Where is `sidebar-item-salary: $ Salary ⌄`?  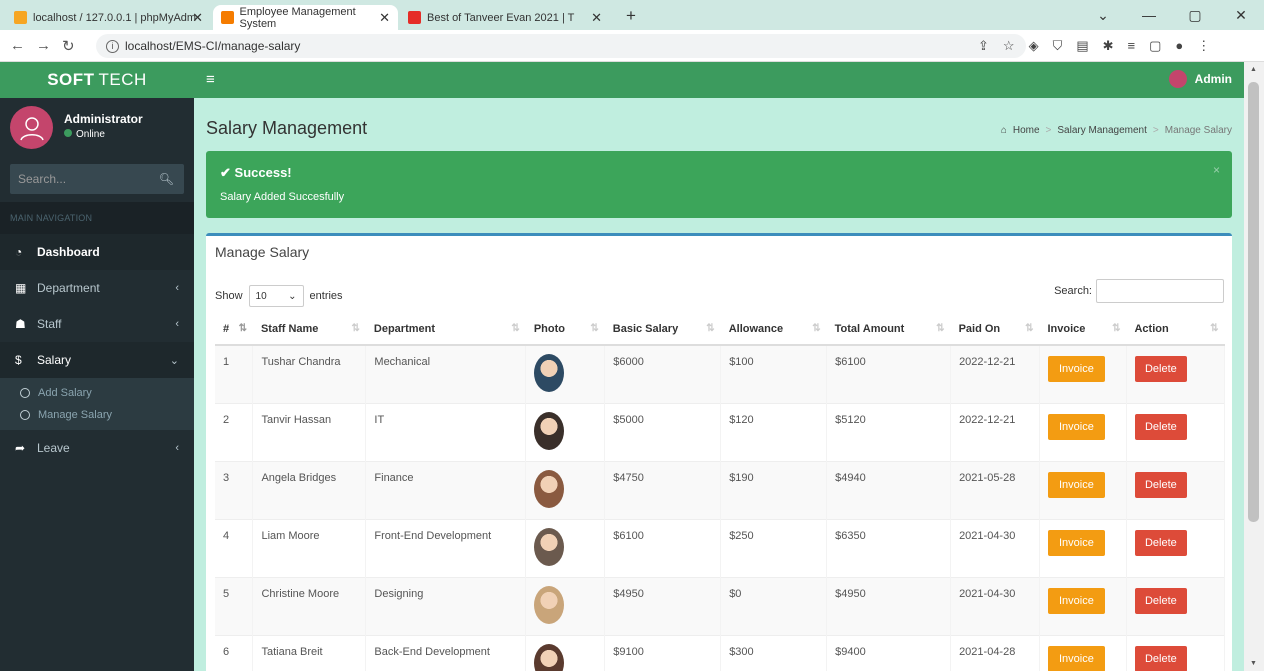 sidebar-item-salary: $ Salary ⌄ is located at coordinates (97, 360).